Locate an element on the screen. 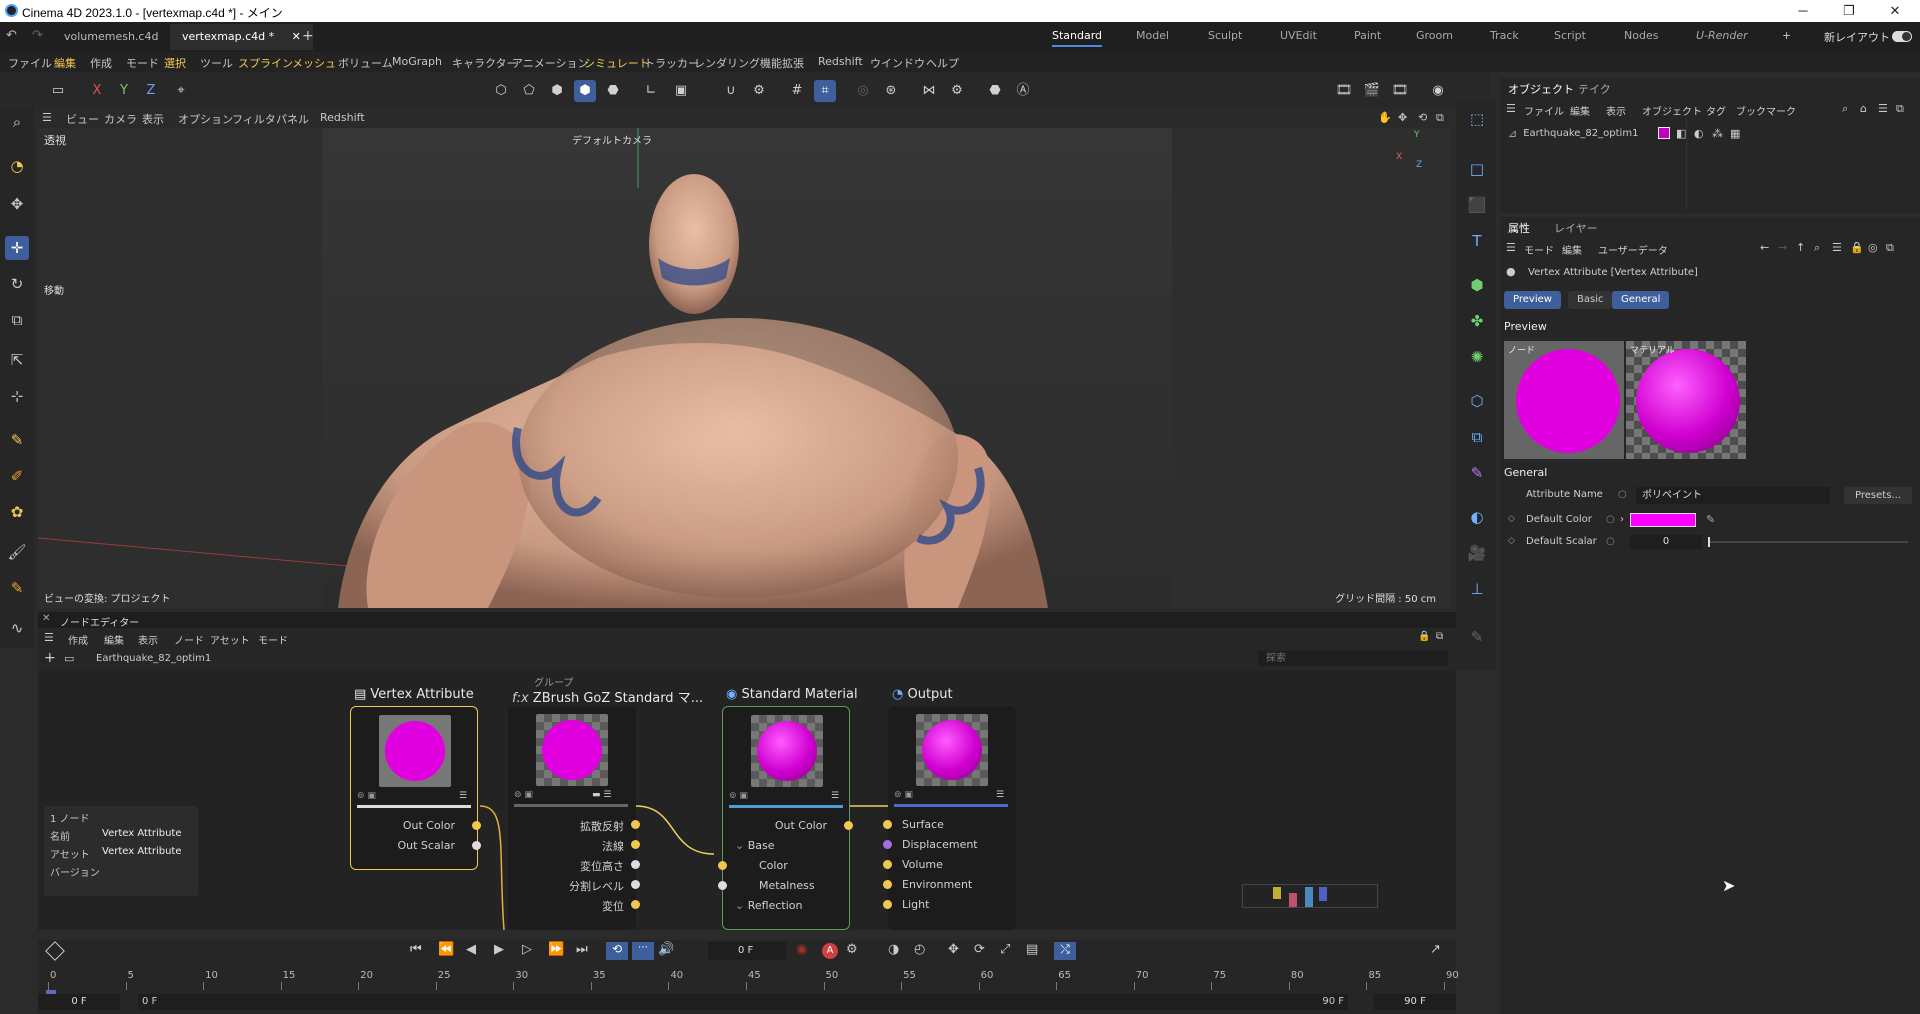 Image resolution: width=1920 pixels, height=1014 pixels. keyframe-diamond-icon: ◇ is located at coordinates (1511, 519).